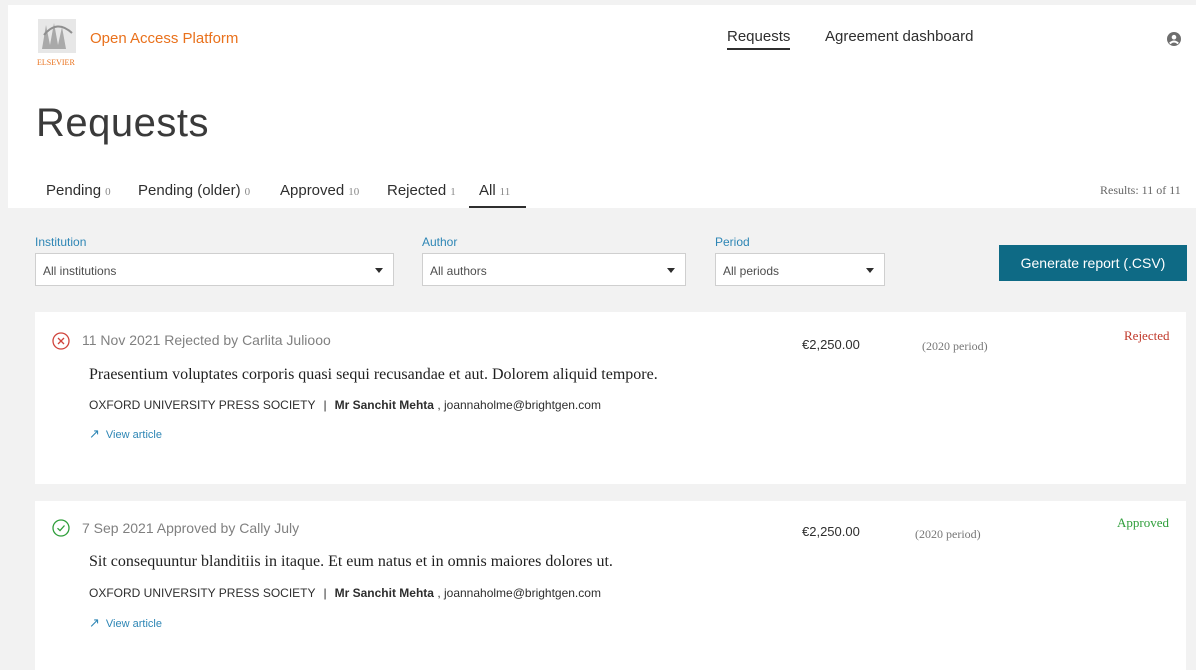  I want to click on nav-requests-underline, so click(758, 49).